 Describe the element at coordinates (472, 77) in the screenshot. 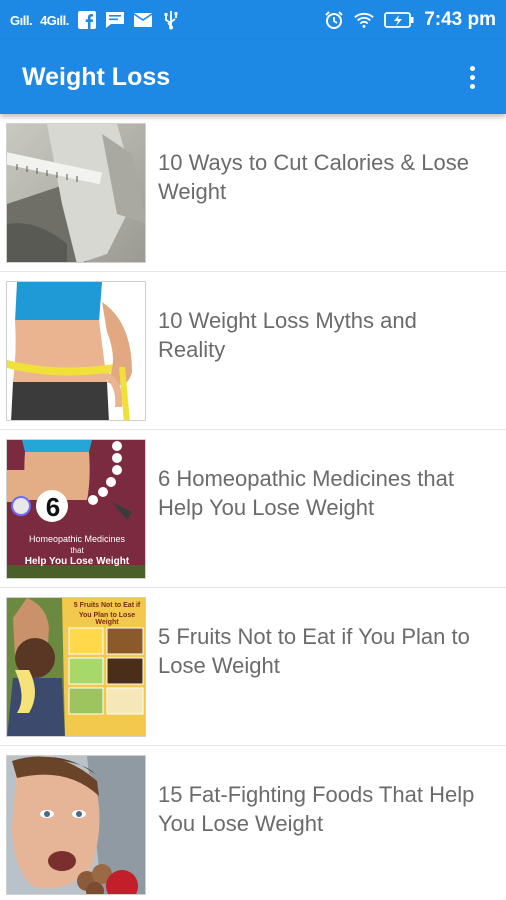

I see `overflow-menu-icon` at that location.